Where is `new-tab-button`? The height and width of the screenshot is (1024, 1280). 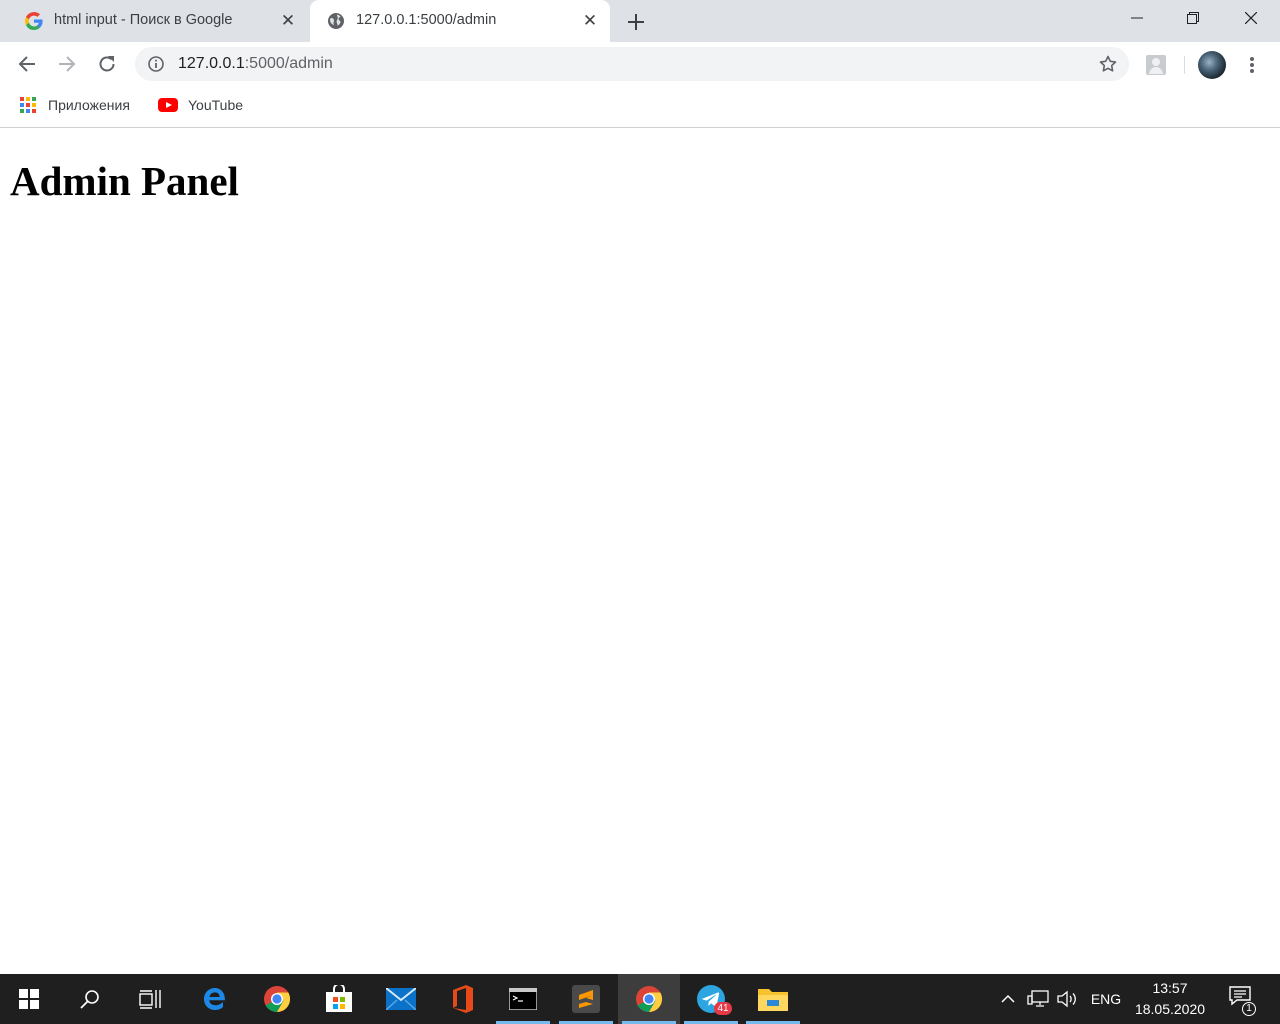
new-tab-button is located at coordinates (636, 22).